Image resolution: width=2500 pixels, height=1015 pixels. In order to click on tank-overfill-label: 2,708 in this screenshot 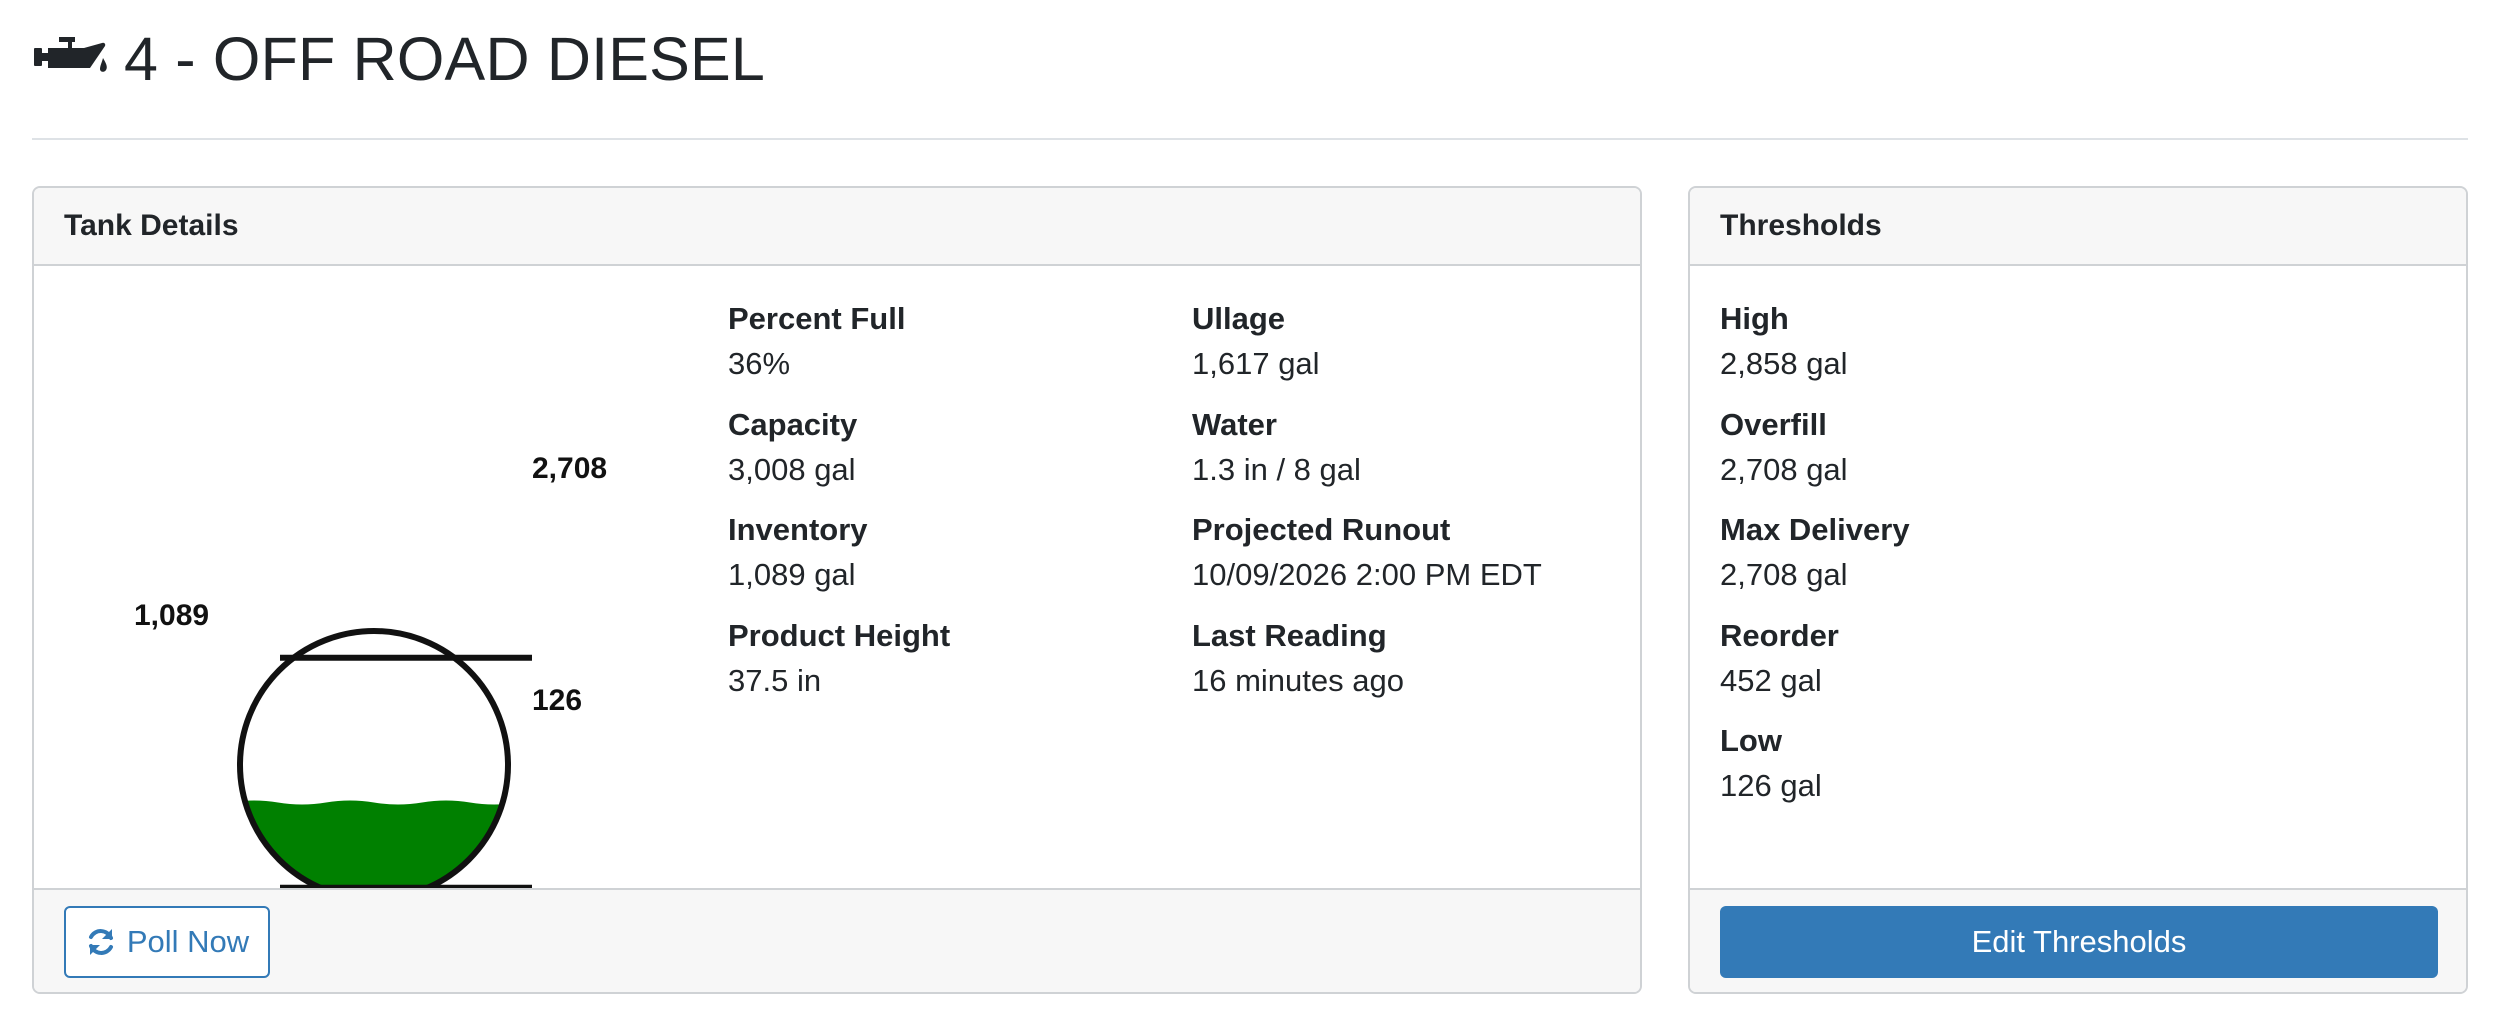, I will do `click(570, 468)`.